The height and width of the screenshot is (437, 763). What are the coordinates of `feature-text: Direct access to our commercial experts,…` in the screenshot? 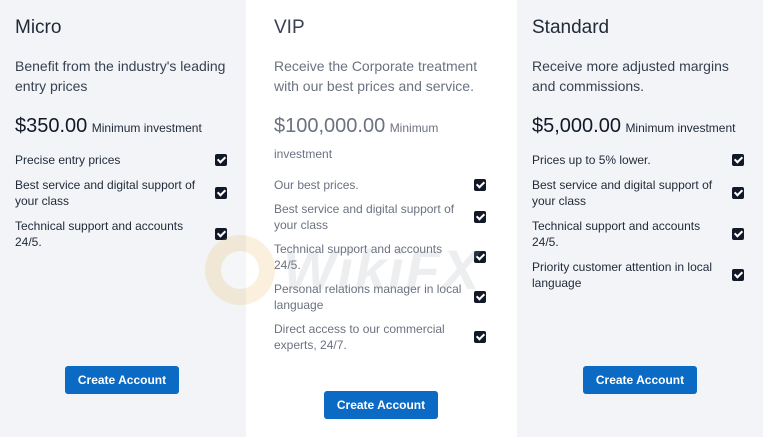 It's located at (359, 337).